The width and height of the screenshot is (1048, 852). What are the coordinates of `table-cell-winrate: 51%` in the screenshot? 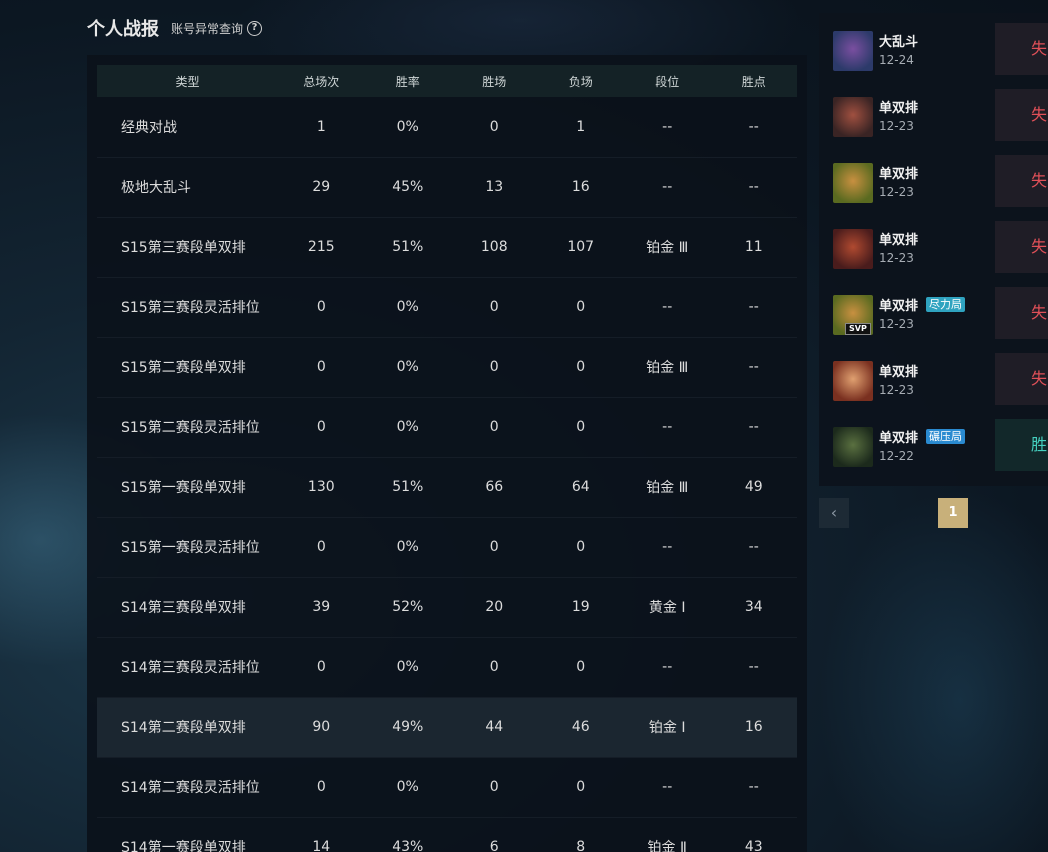 It's located at (408, 487).